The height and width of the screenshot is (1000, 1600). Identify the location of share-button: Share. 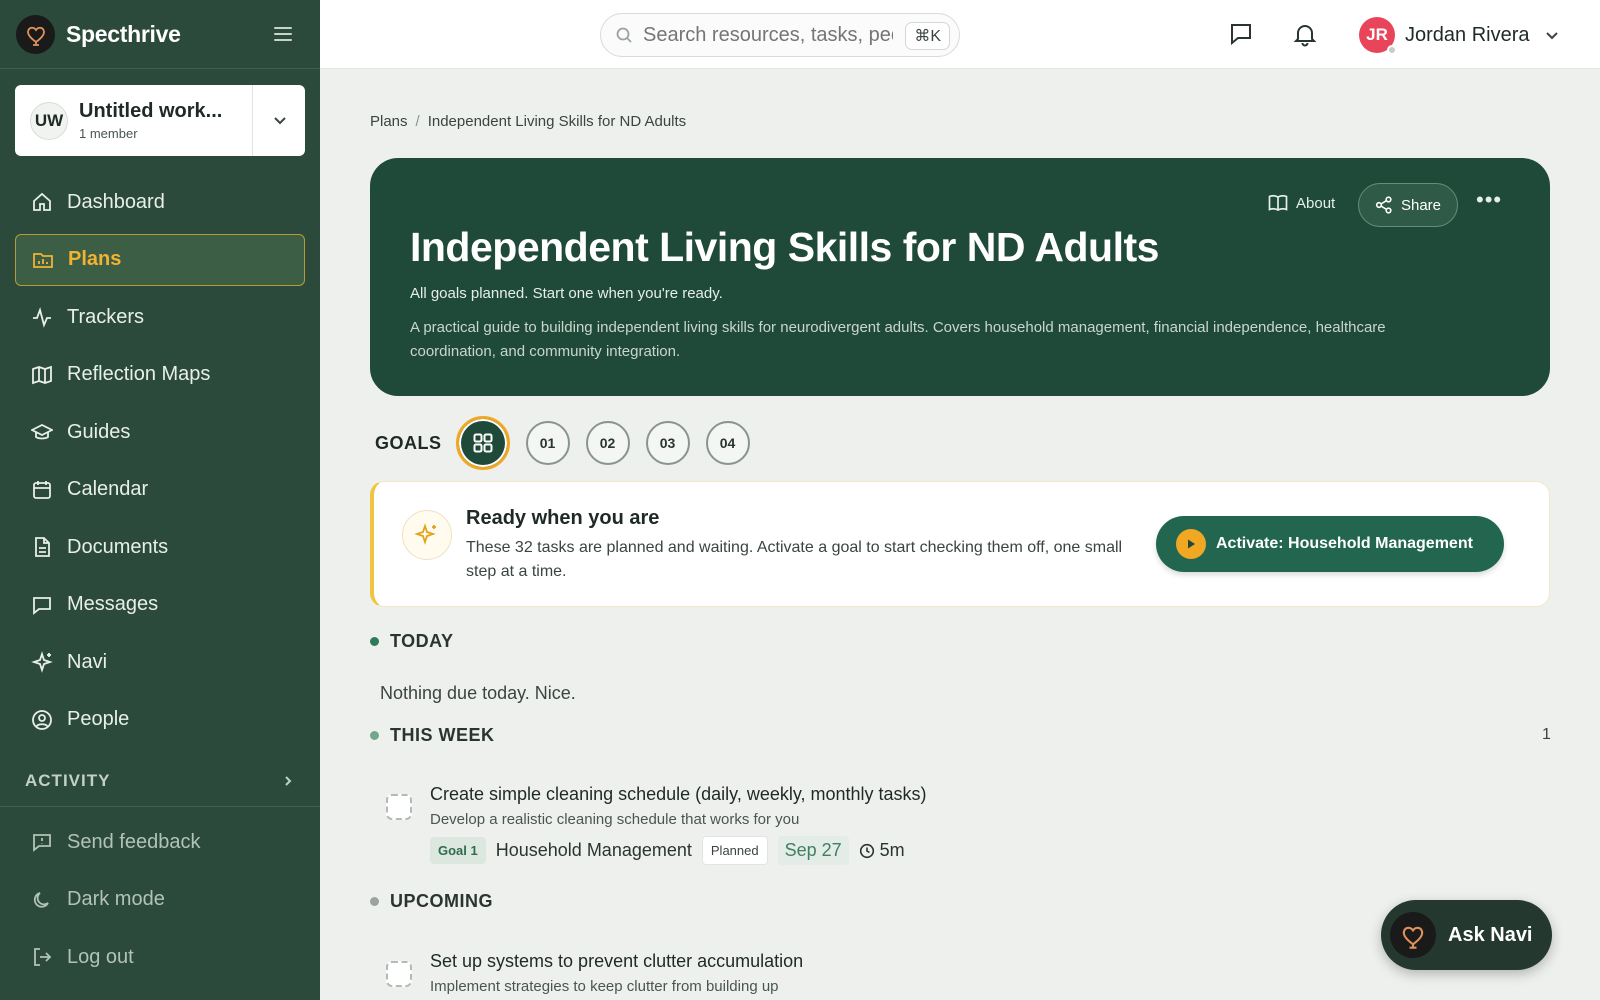
(1408, 205).